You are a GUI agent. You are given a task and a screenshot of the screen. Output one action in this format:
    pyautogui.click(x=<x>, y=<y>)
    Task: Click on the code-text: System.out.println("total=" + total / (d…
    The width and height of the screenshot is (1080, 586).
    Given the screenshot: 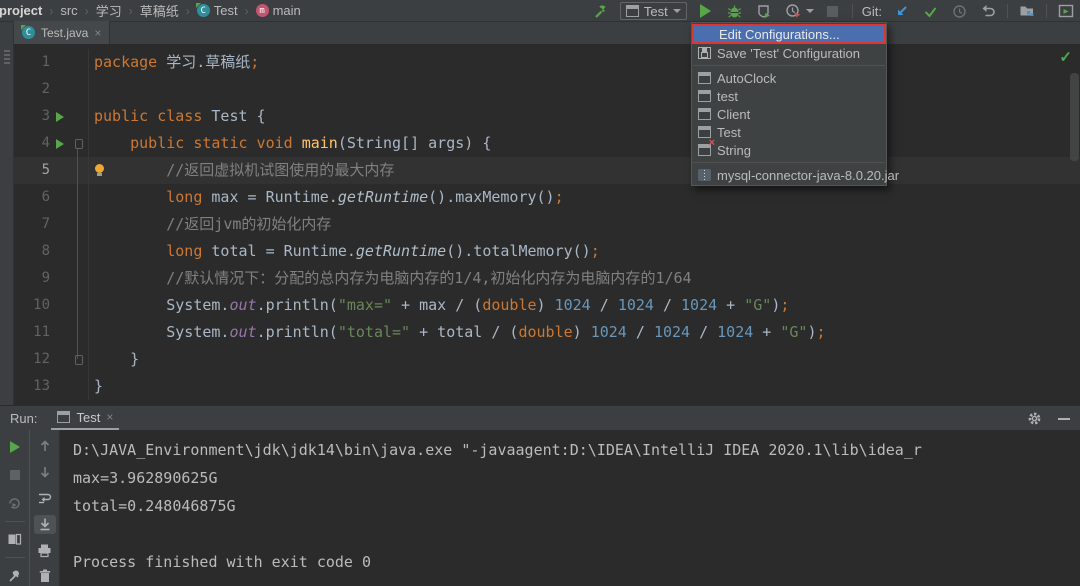 What is the action you would take?
    pyautogui.click(x=584, y=332)
    